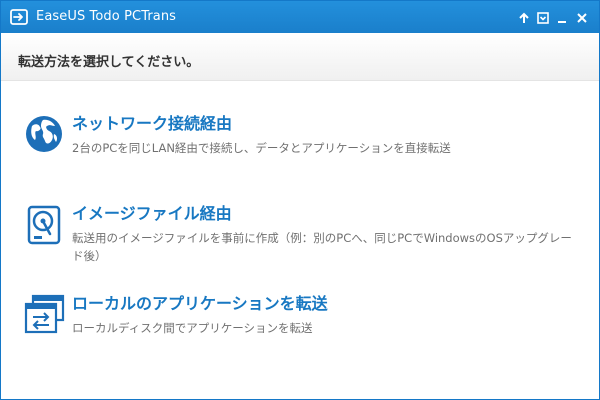  What do you see at coordinates (300, 57) in the screenshot?
I see `instruction-header: 転送方法を選択してください。` at bounding box center [300, 57].